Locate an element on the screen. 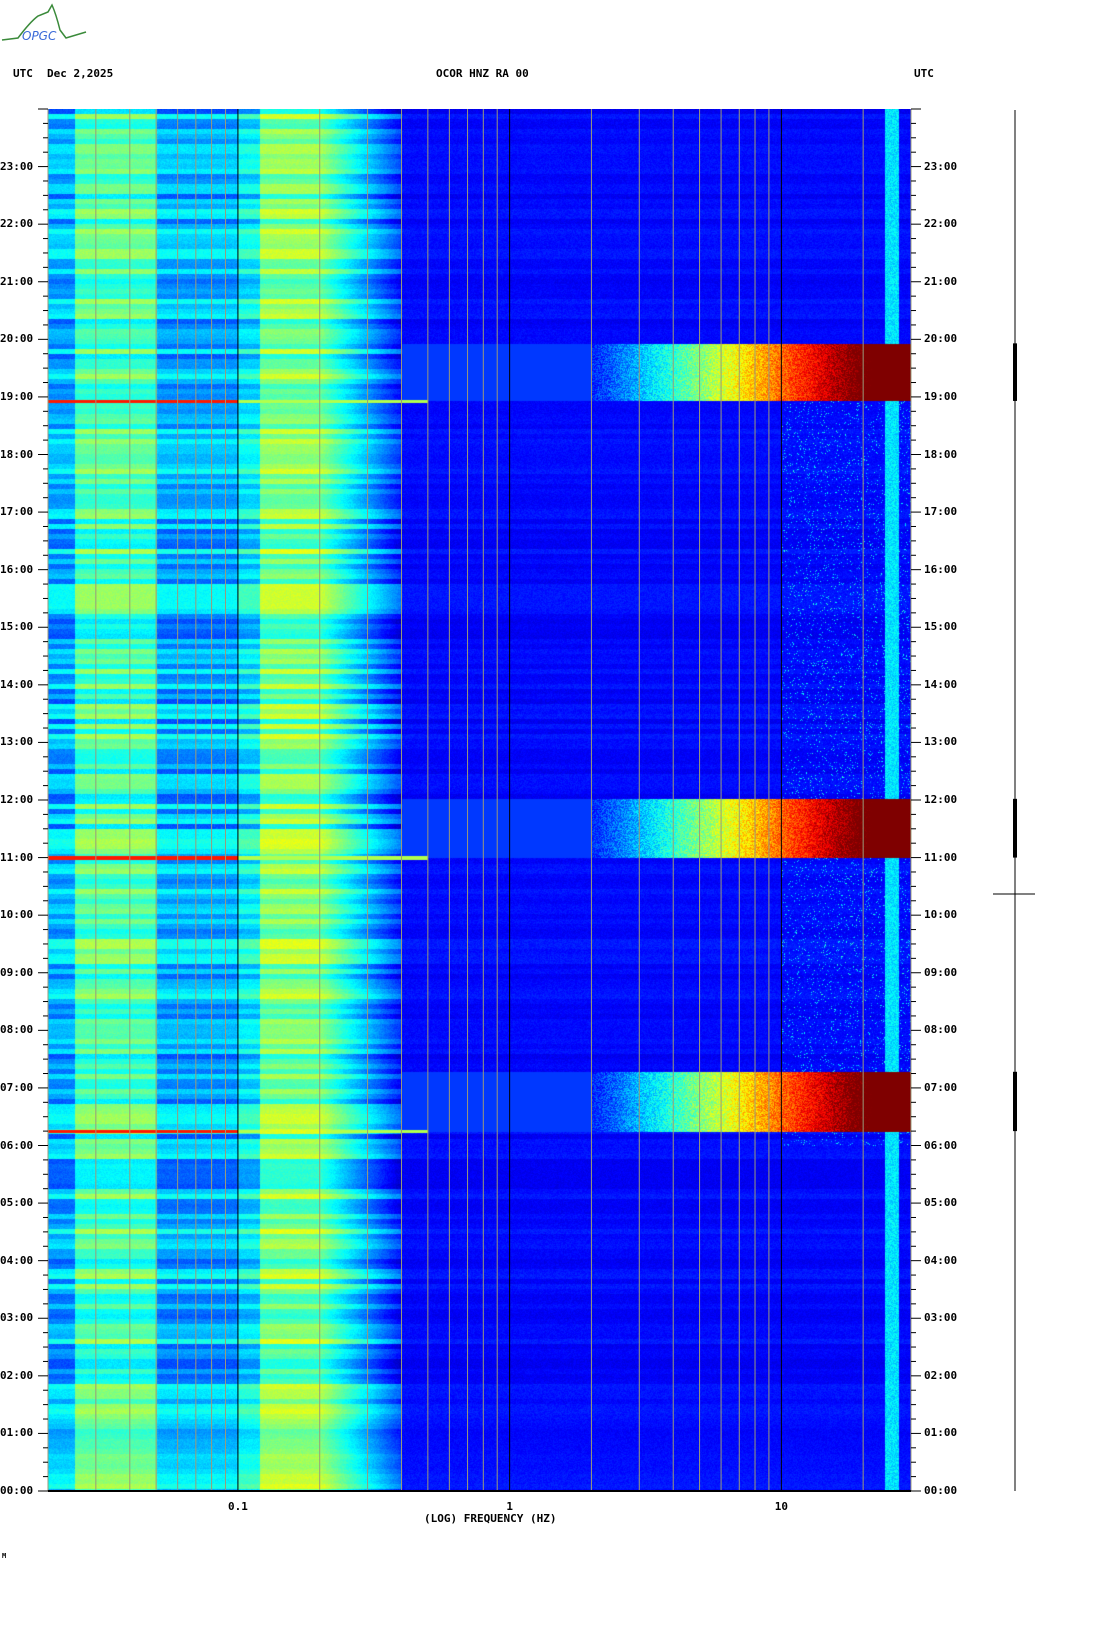 Image resolution: width=1102 pixels, height=1634 pixels. y-tick-label-right: 19:00 is located at coordinates (941, 396).